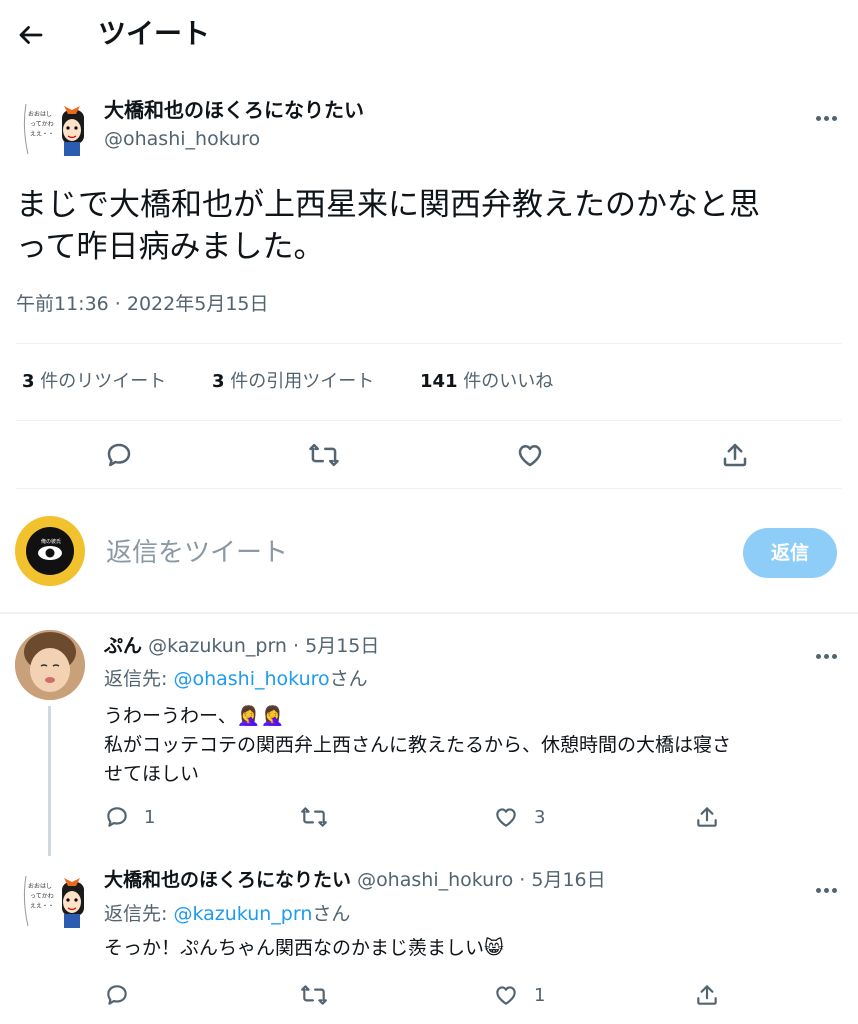 The height and width of the screenshot is (1024, 858). What do you see at coordinates (540, 817) in the screenshot?
I see `like-count: 3` at bounding box center [540, 817].